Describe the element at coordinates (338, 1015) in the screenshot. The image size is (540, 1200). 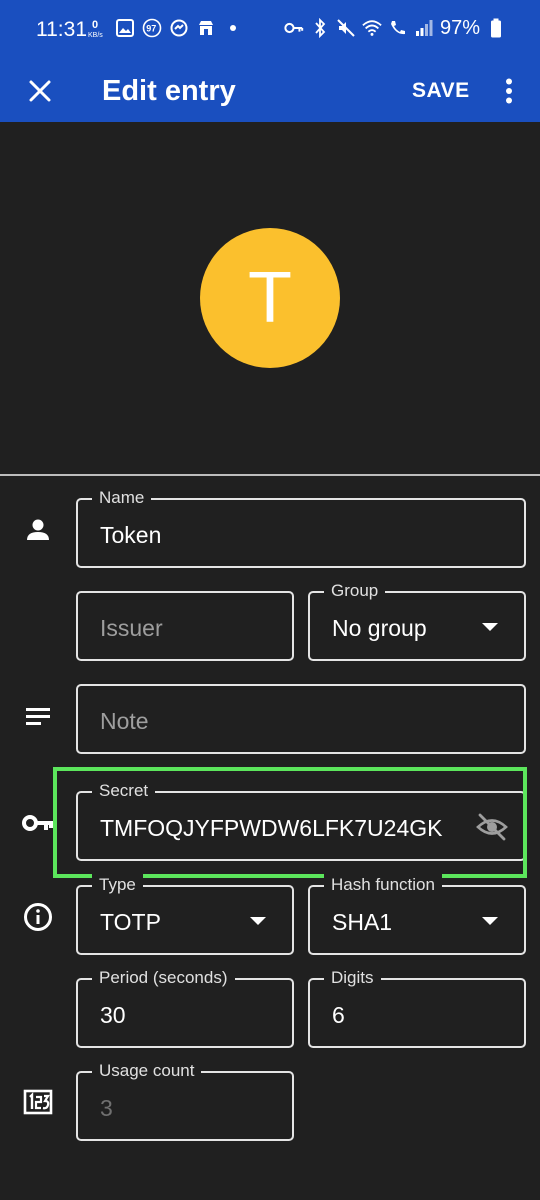
I see `digits-value: 6` at that location.